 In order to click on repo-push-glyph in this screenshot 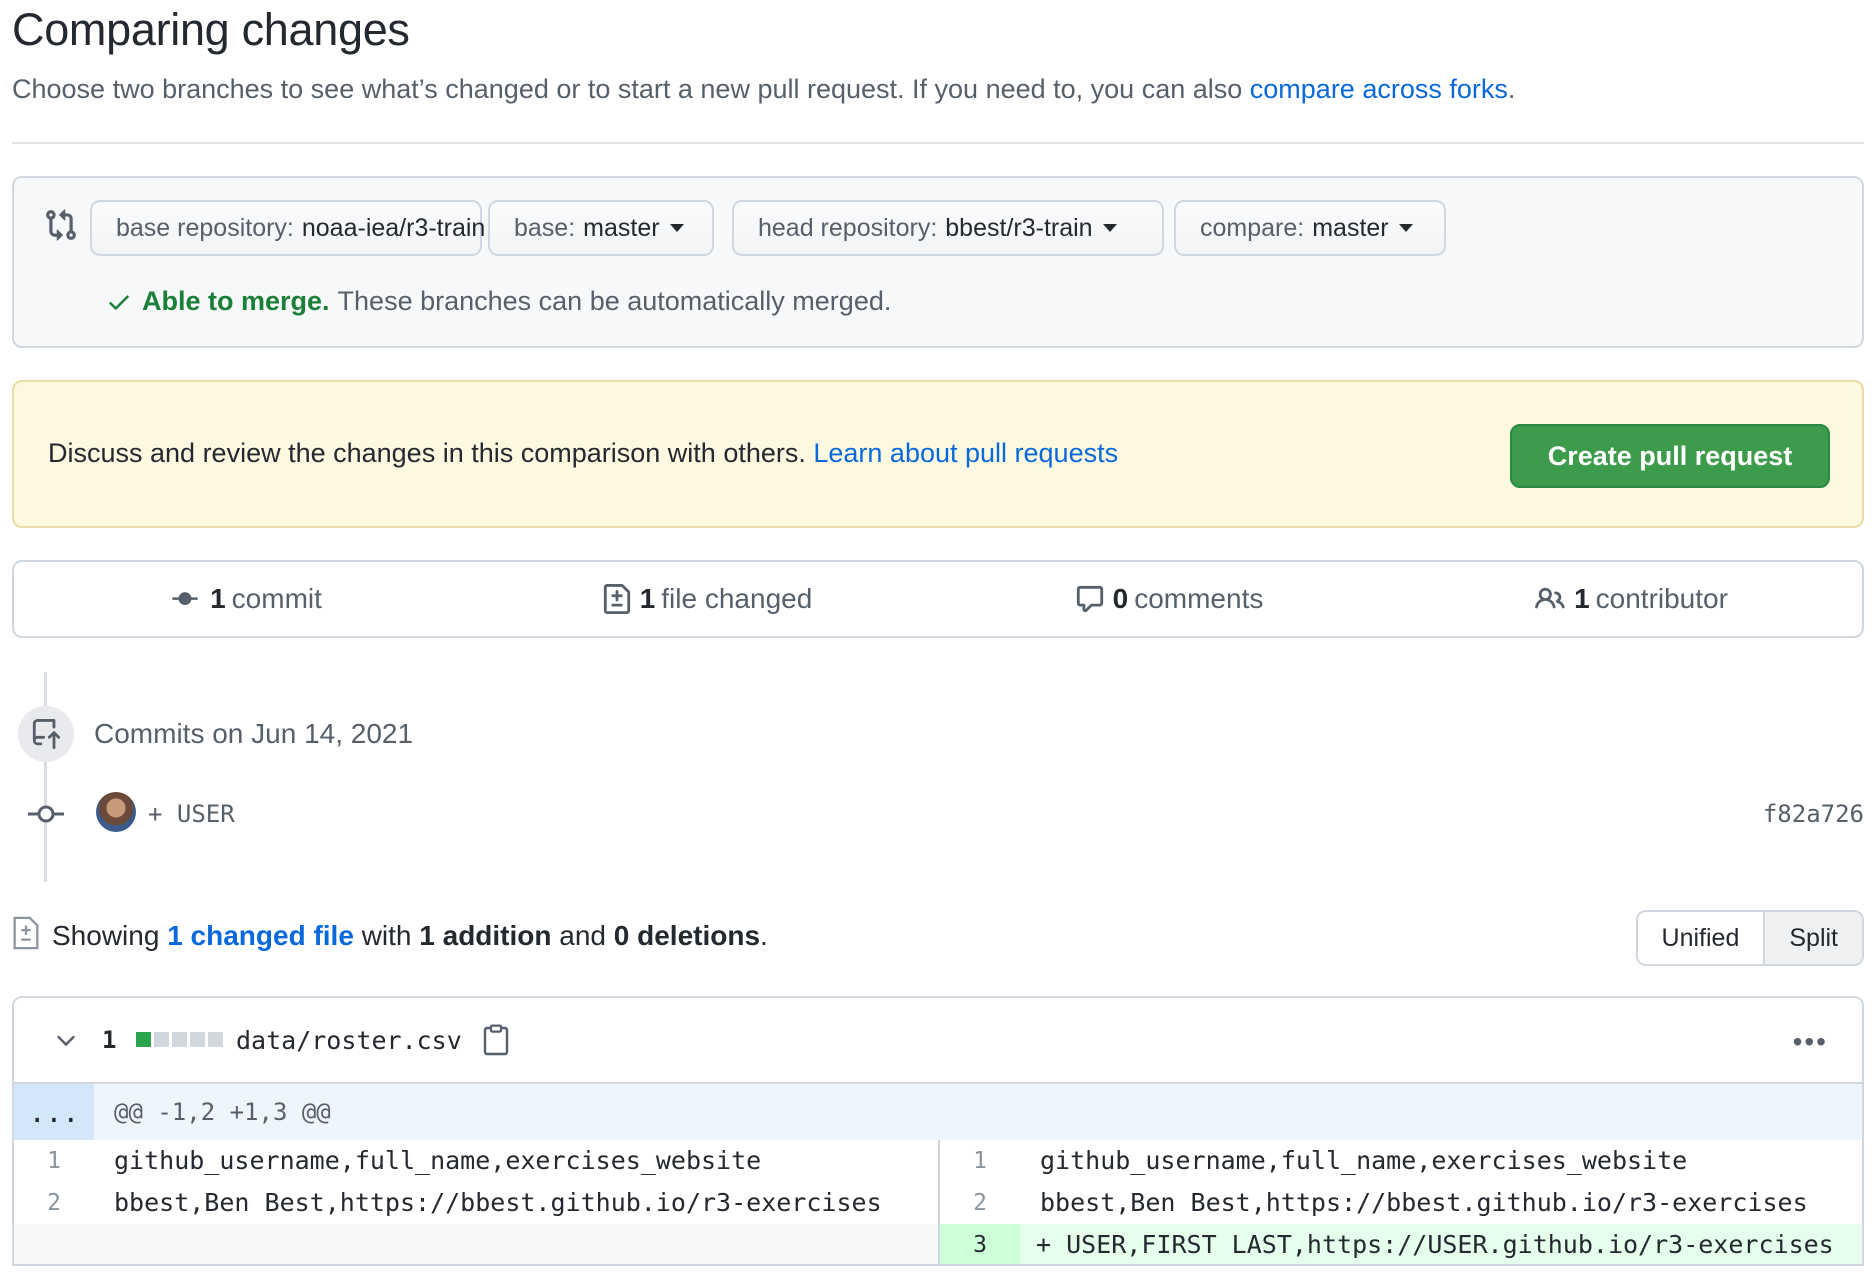, I will do `click(46, 734)`.